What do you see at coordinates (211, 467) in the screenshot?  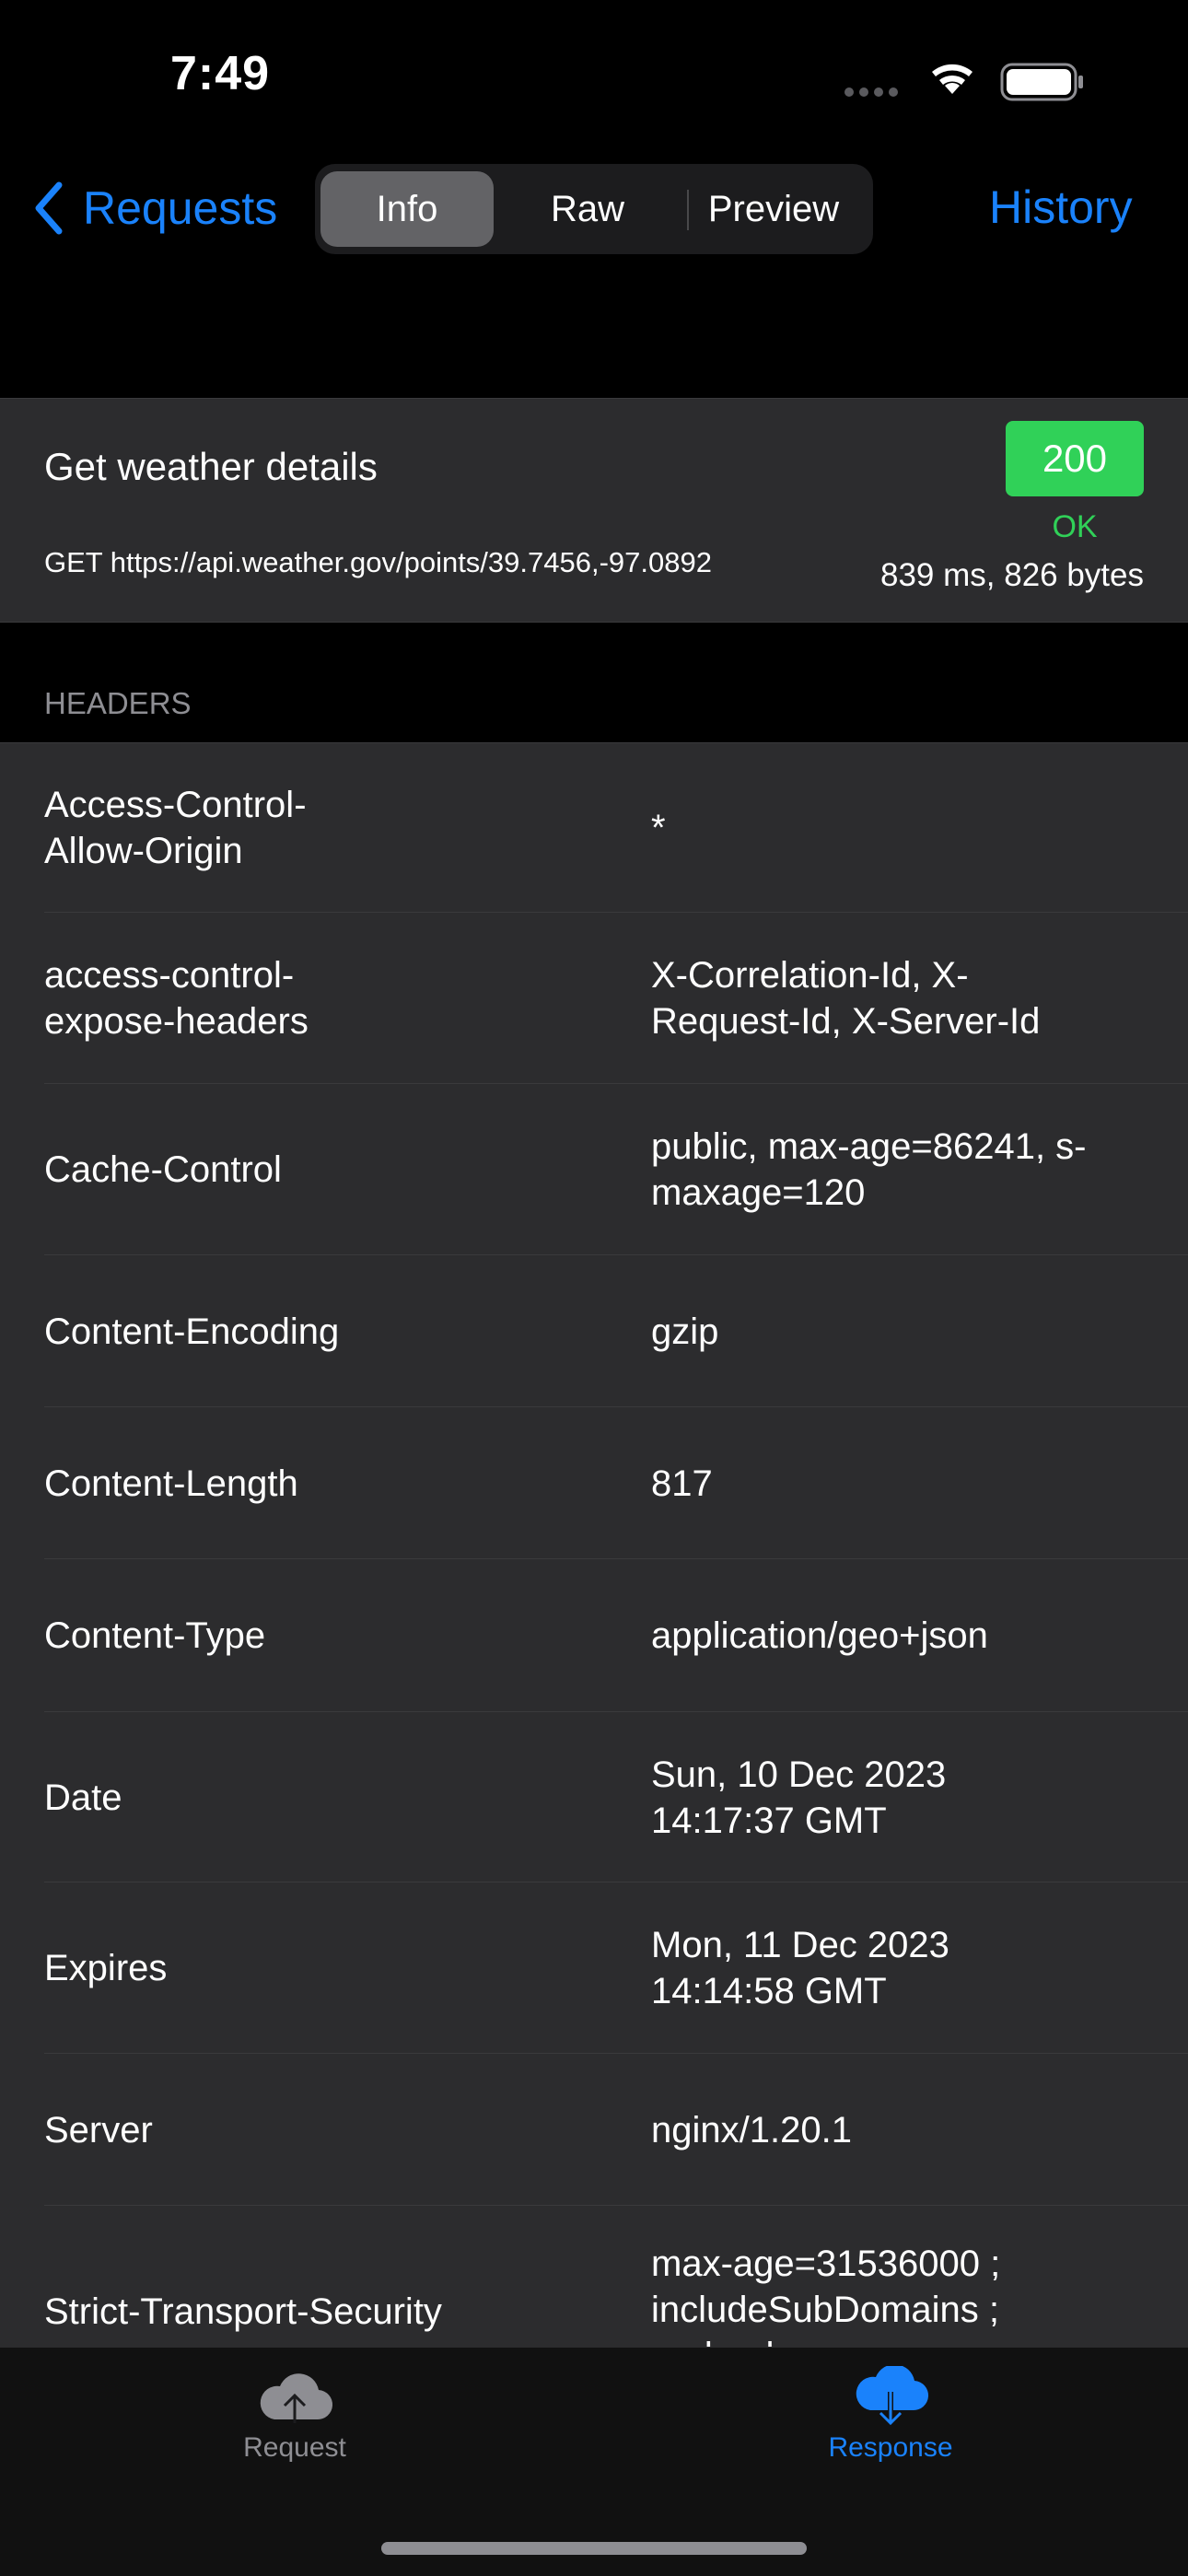 I see `request-name: Get weather details` at bounding box center [211, 467].